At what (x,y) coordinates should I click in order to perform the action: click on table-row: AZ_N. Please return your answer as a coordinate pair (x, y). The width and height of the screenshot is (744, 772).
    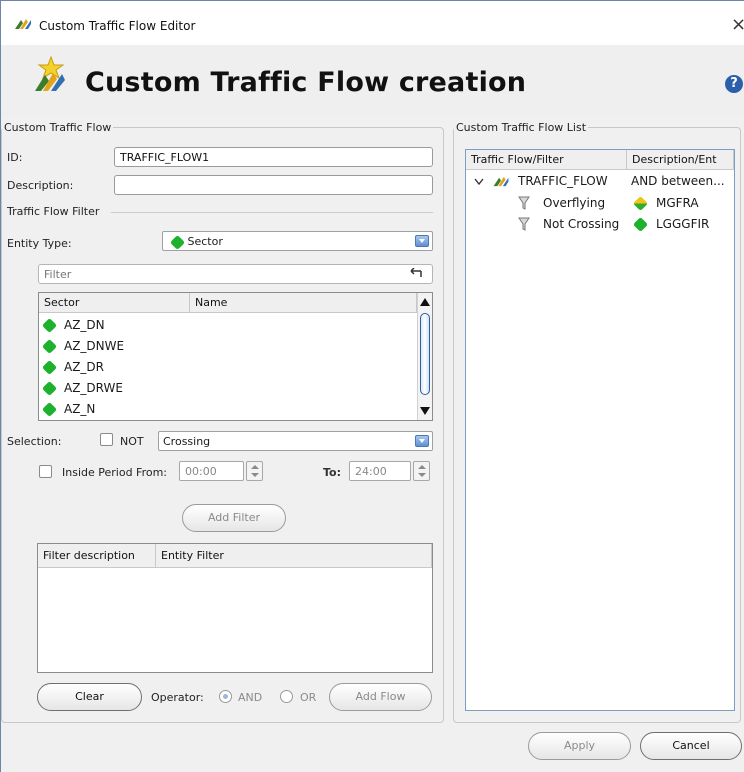
    Looking at the image, I should click on (68, 409).